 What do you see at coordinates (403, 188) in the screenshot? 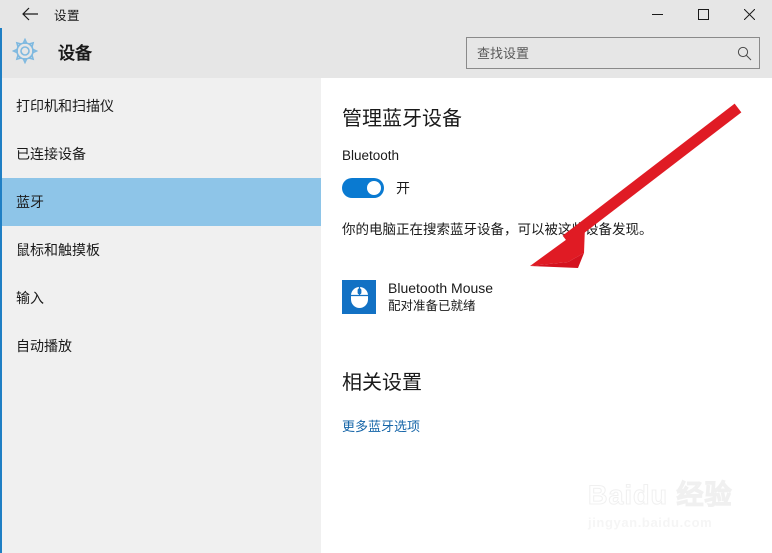
I see `toggle-state-label: 开` at bounding box center [403, 188].